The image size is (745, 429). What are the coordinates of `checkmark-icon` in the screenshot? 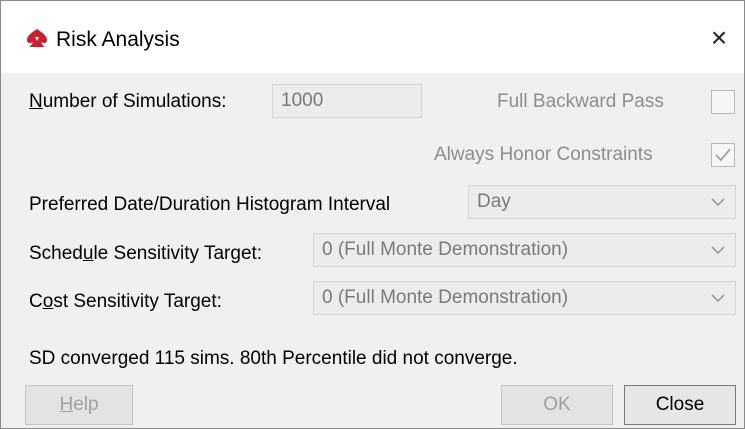 It's located at (723, 155).